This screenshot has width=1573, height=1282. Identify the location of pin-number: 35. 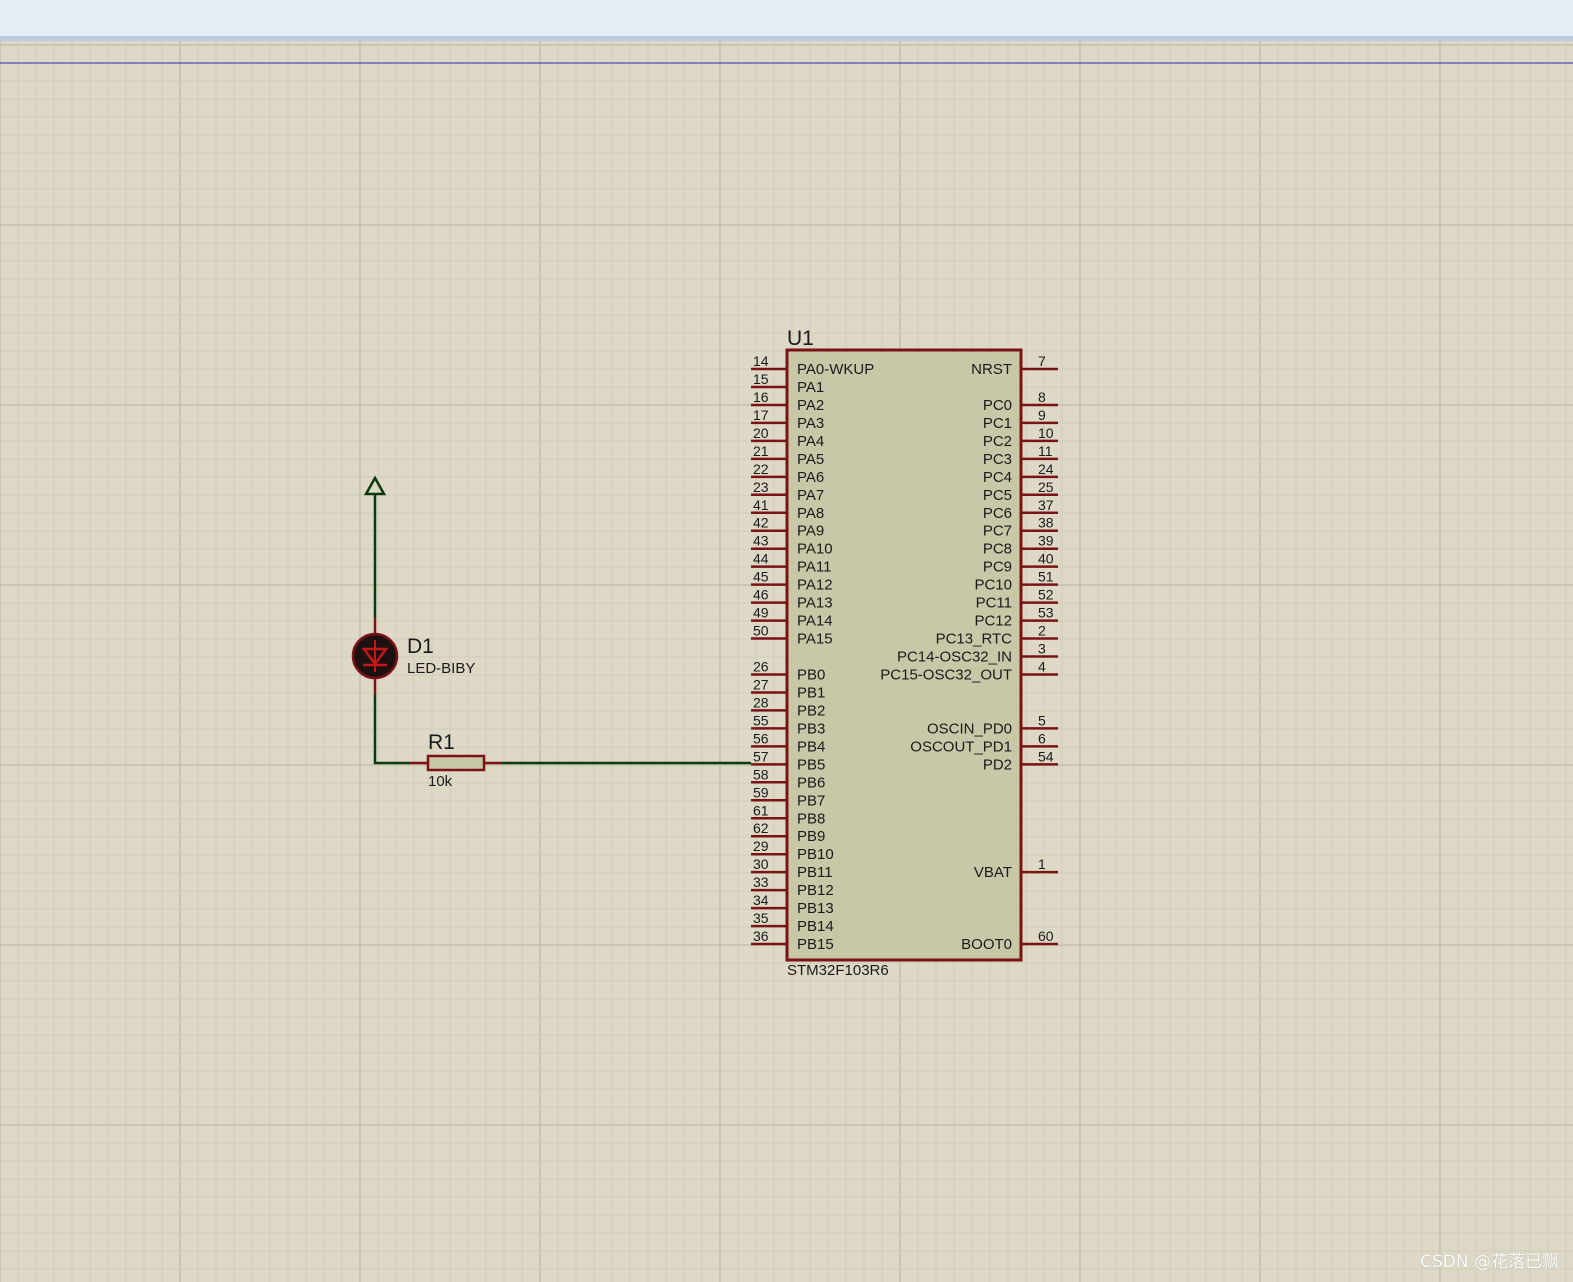
(761, 918).